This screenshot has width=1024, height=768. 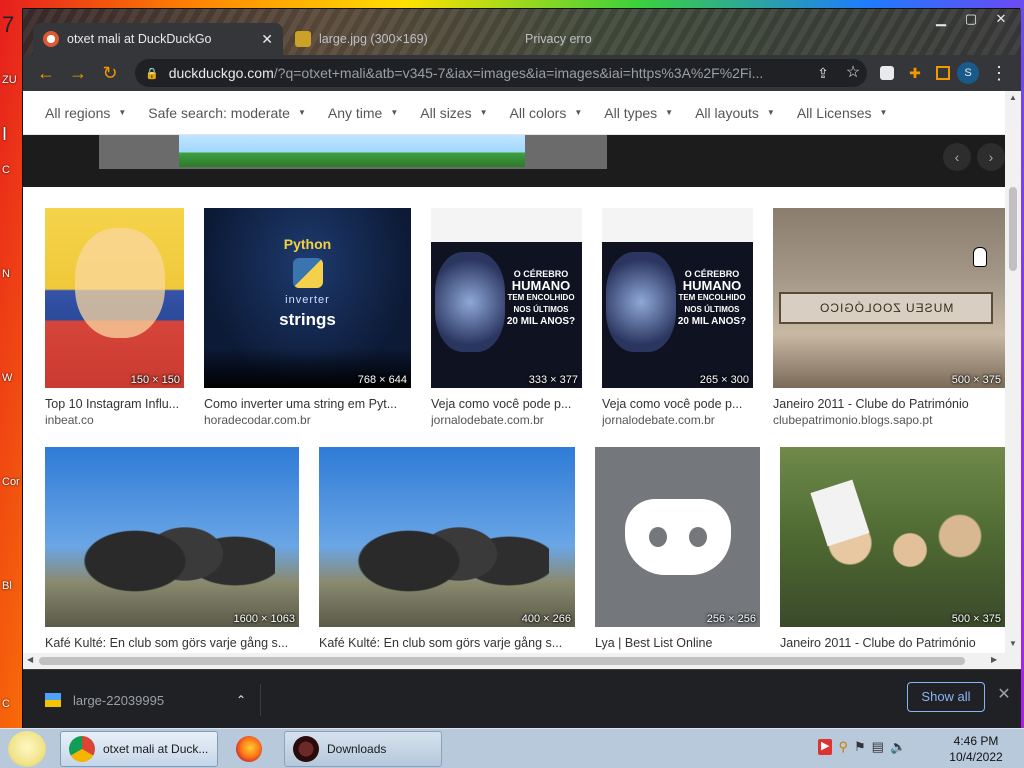 What do you see at coordinates (46, 73) in the screenshot?
I see `back-icon: ←` at bounding box center [46, 73].